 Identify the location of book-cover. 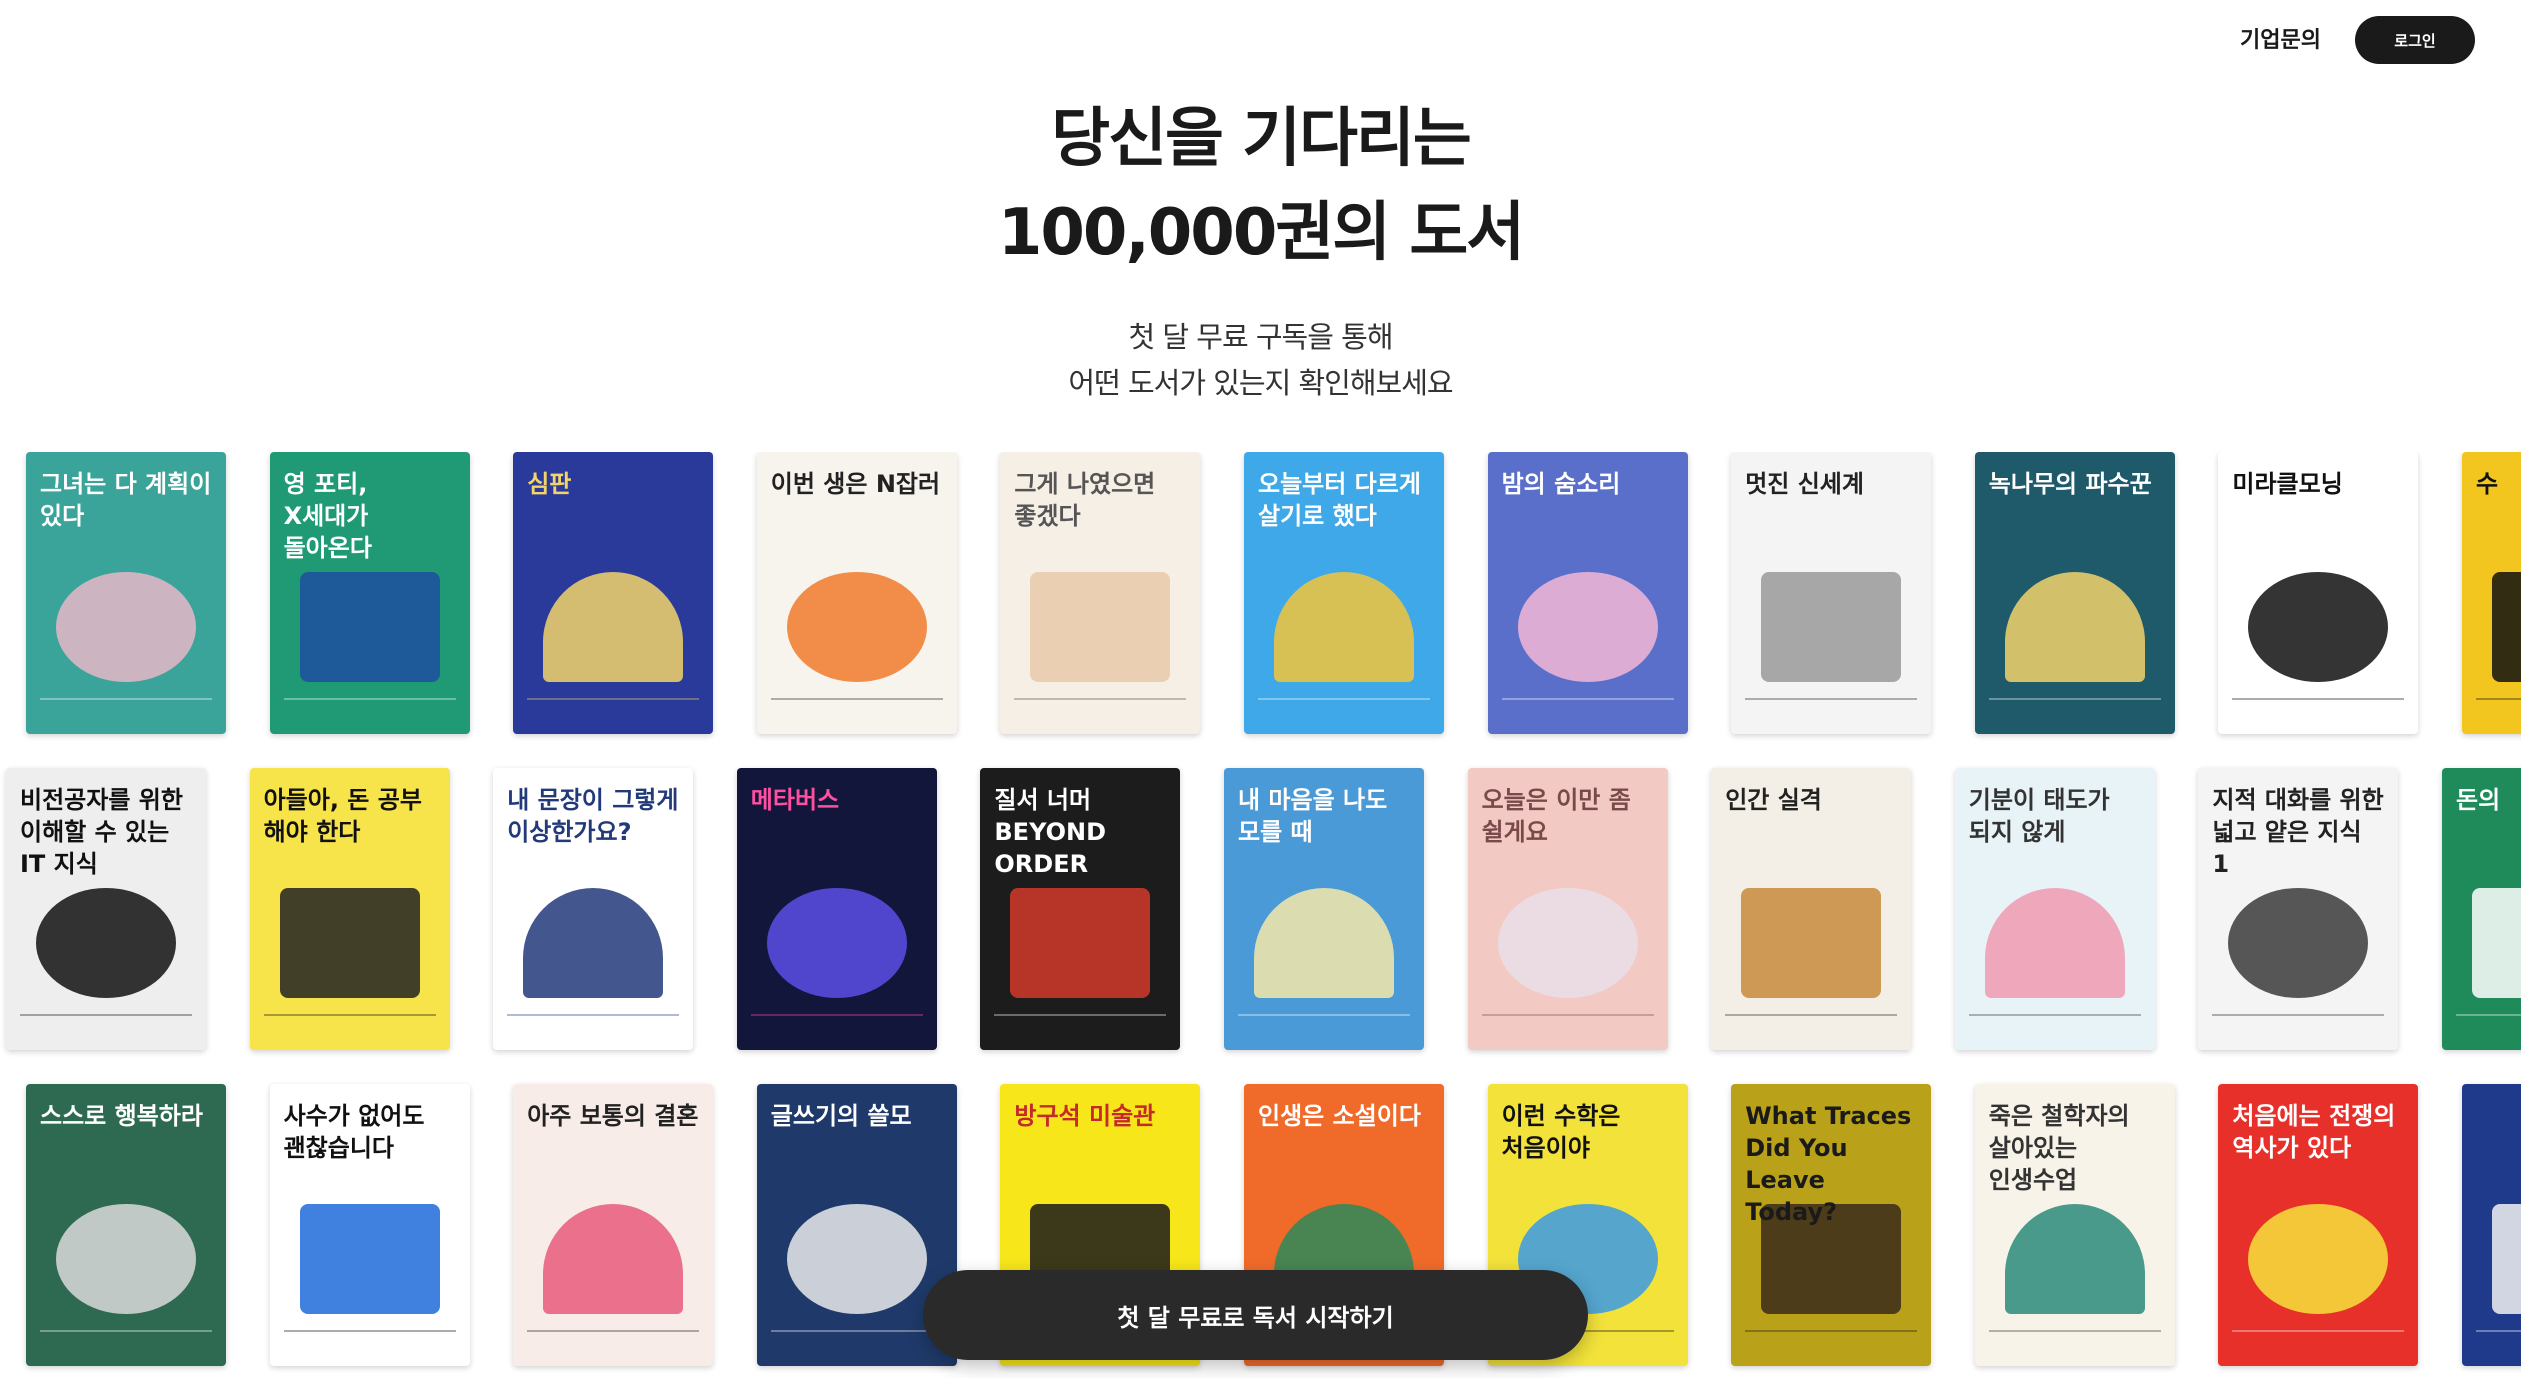
(2491, 1225).